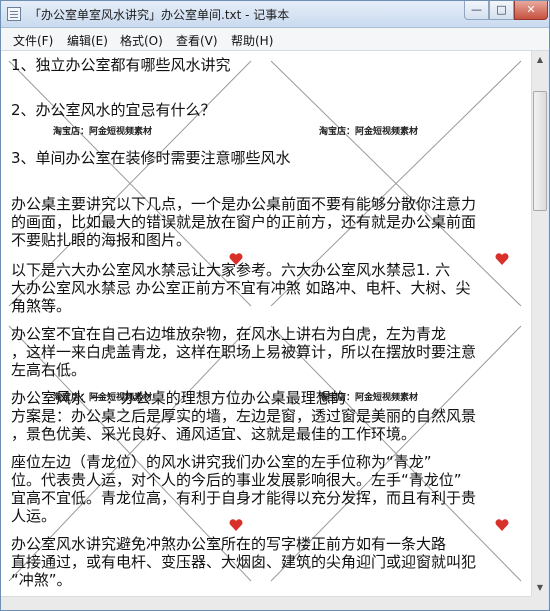  I want to click on close-button: ✕, so click(531, 10).